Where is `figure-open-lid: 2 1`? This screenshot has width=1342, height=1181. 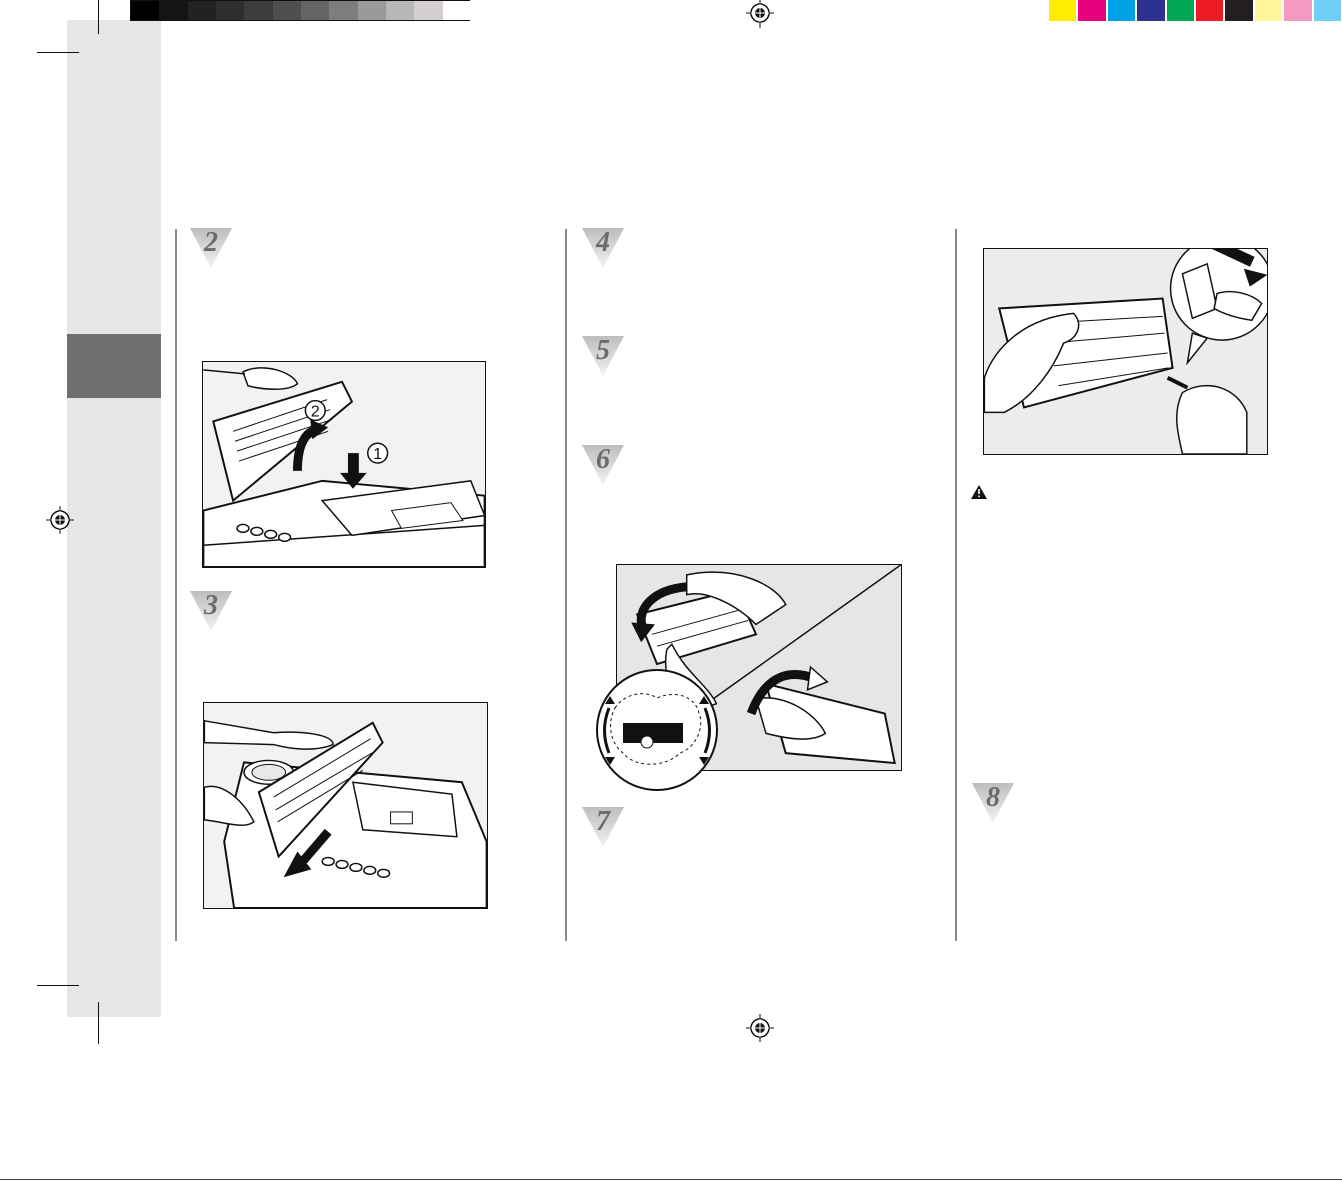 figure-open-lid: 2 1 is located at coordinates (344, 464).